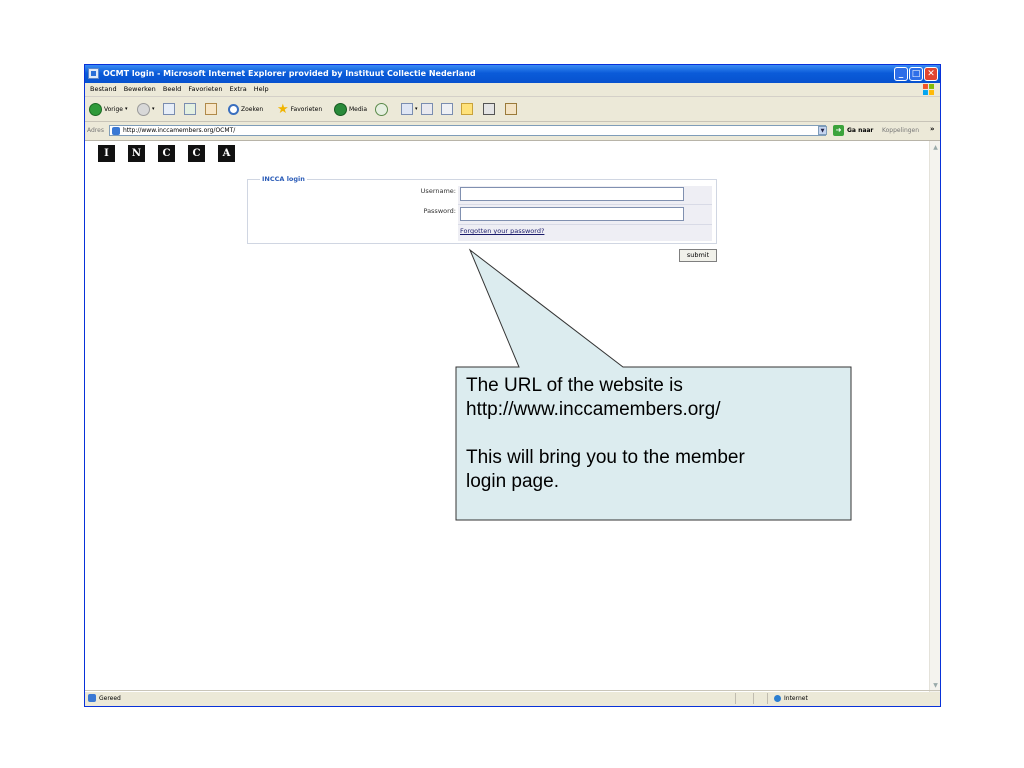 The height and width of the screenshot is (768, 1024). I want to click on status-text: Gereed, so click(110, 698).